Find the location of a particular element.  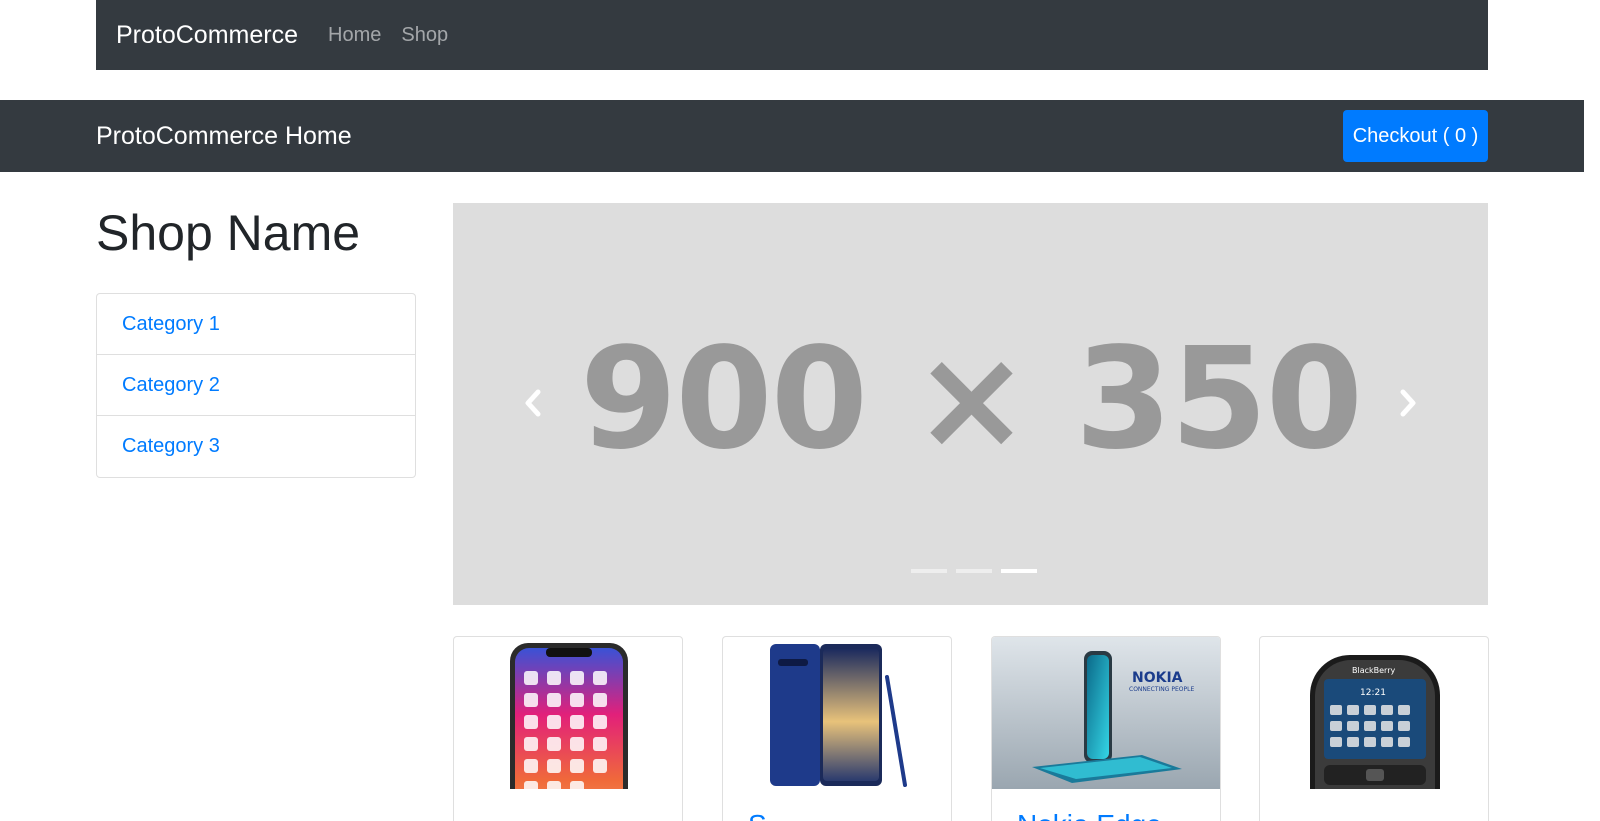

home-title: ProtoCommerce Home is located at coordinates (224, 136).